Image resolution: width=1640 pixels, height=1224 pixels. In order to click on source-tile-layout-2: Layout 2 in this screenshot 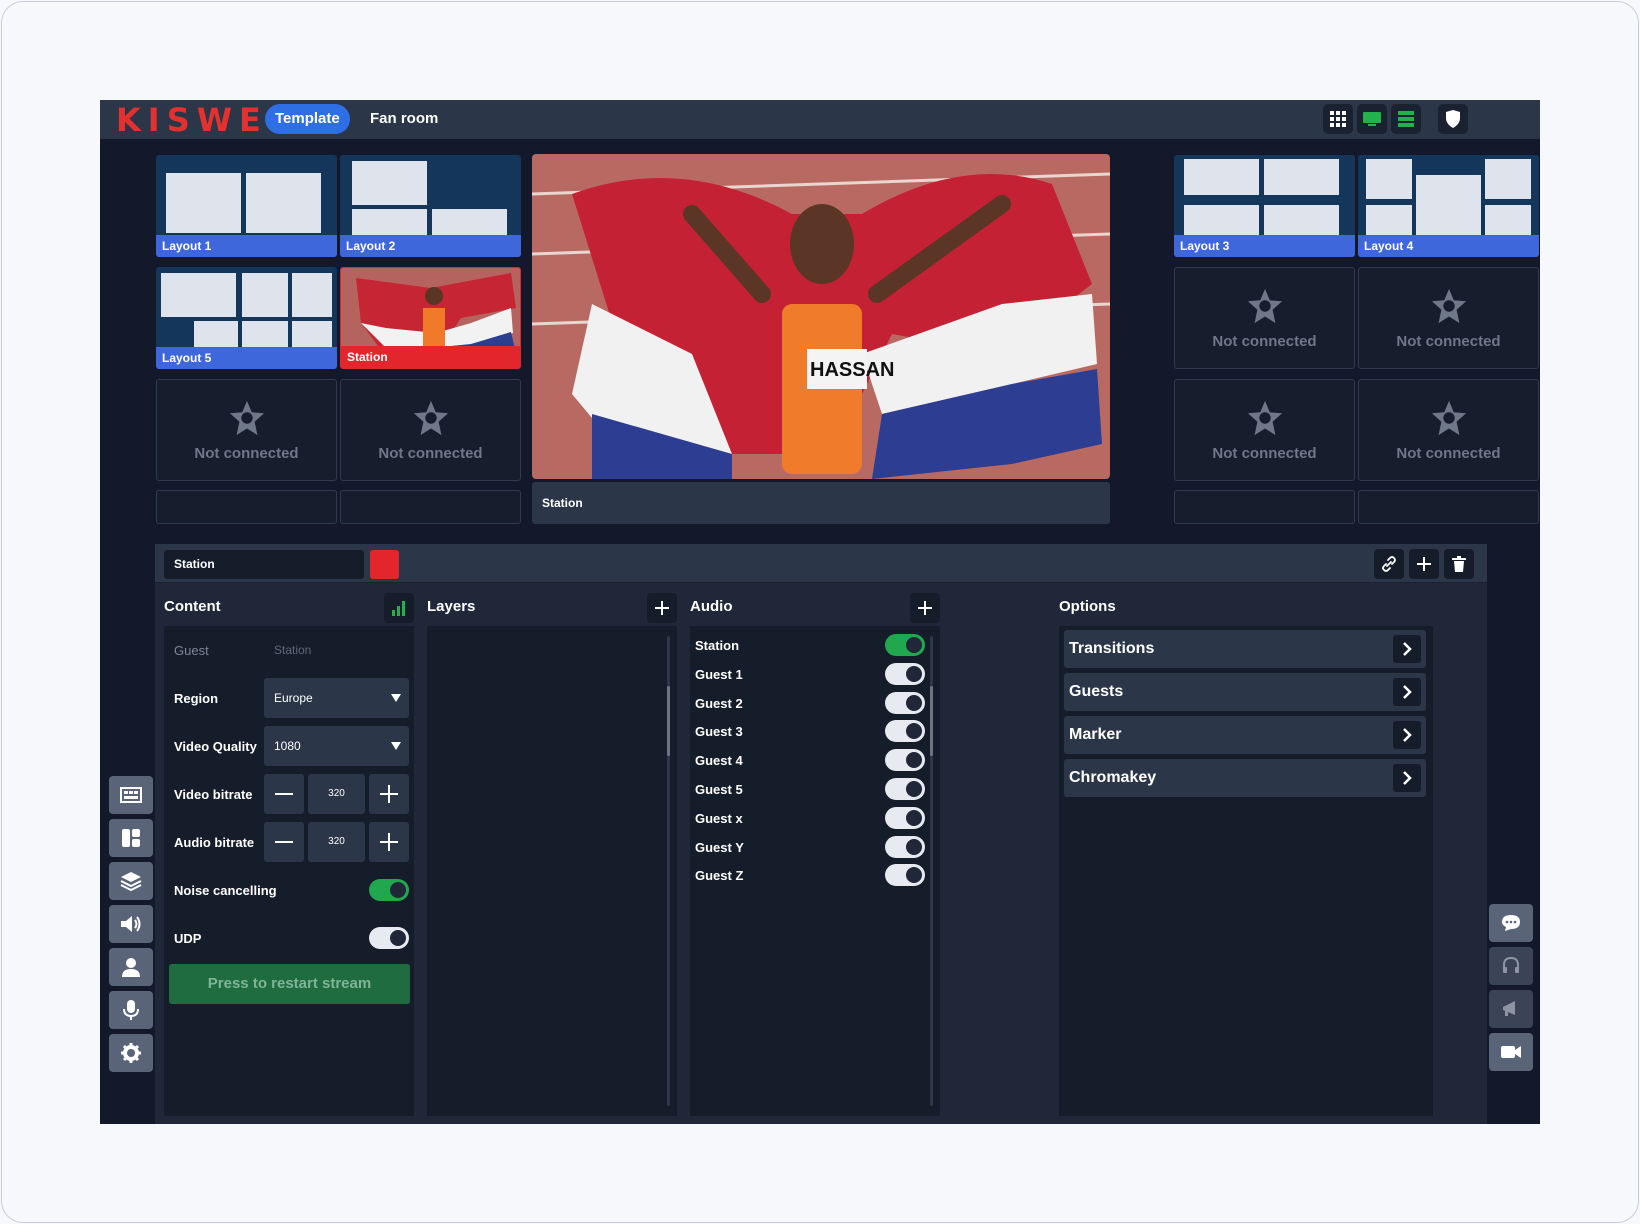, I will do `click(430, 206)`.